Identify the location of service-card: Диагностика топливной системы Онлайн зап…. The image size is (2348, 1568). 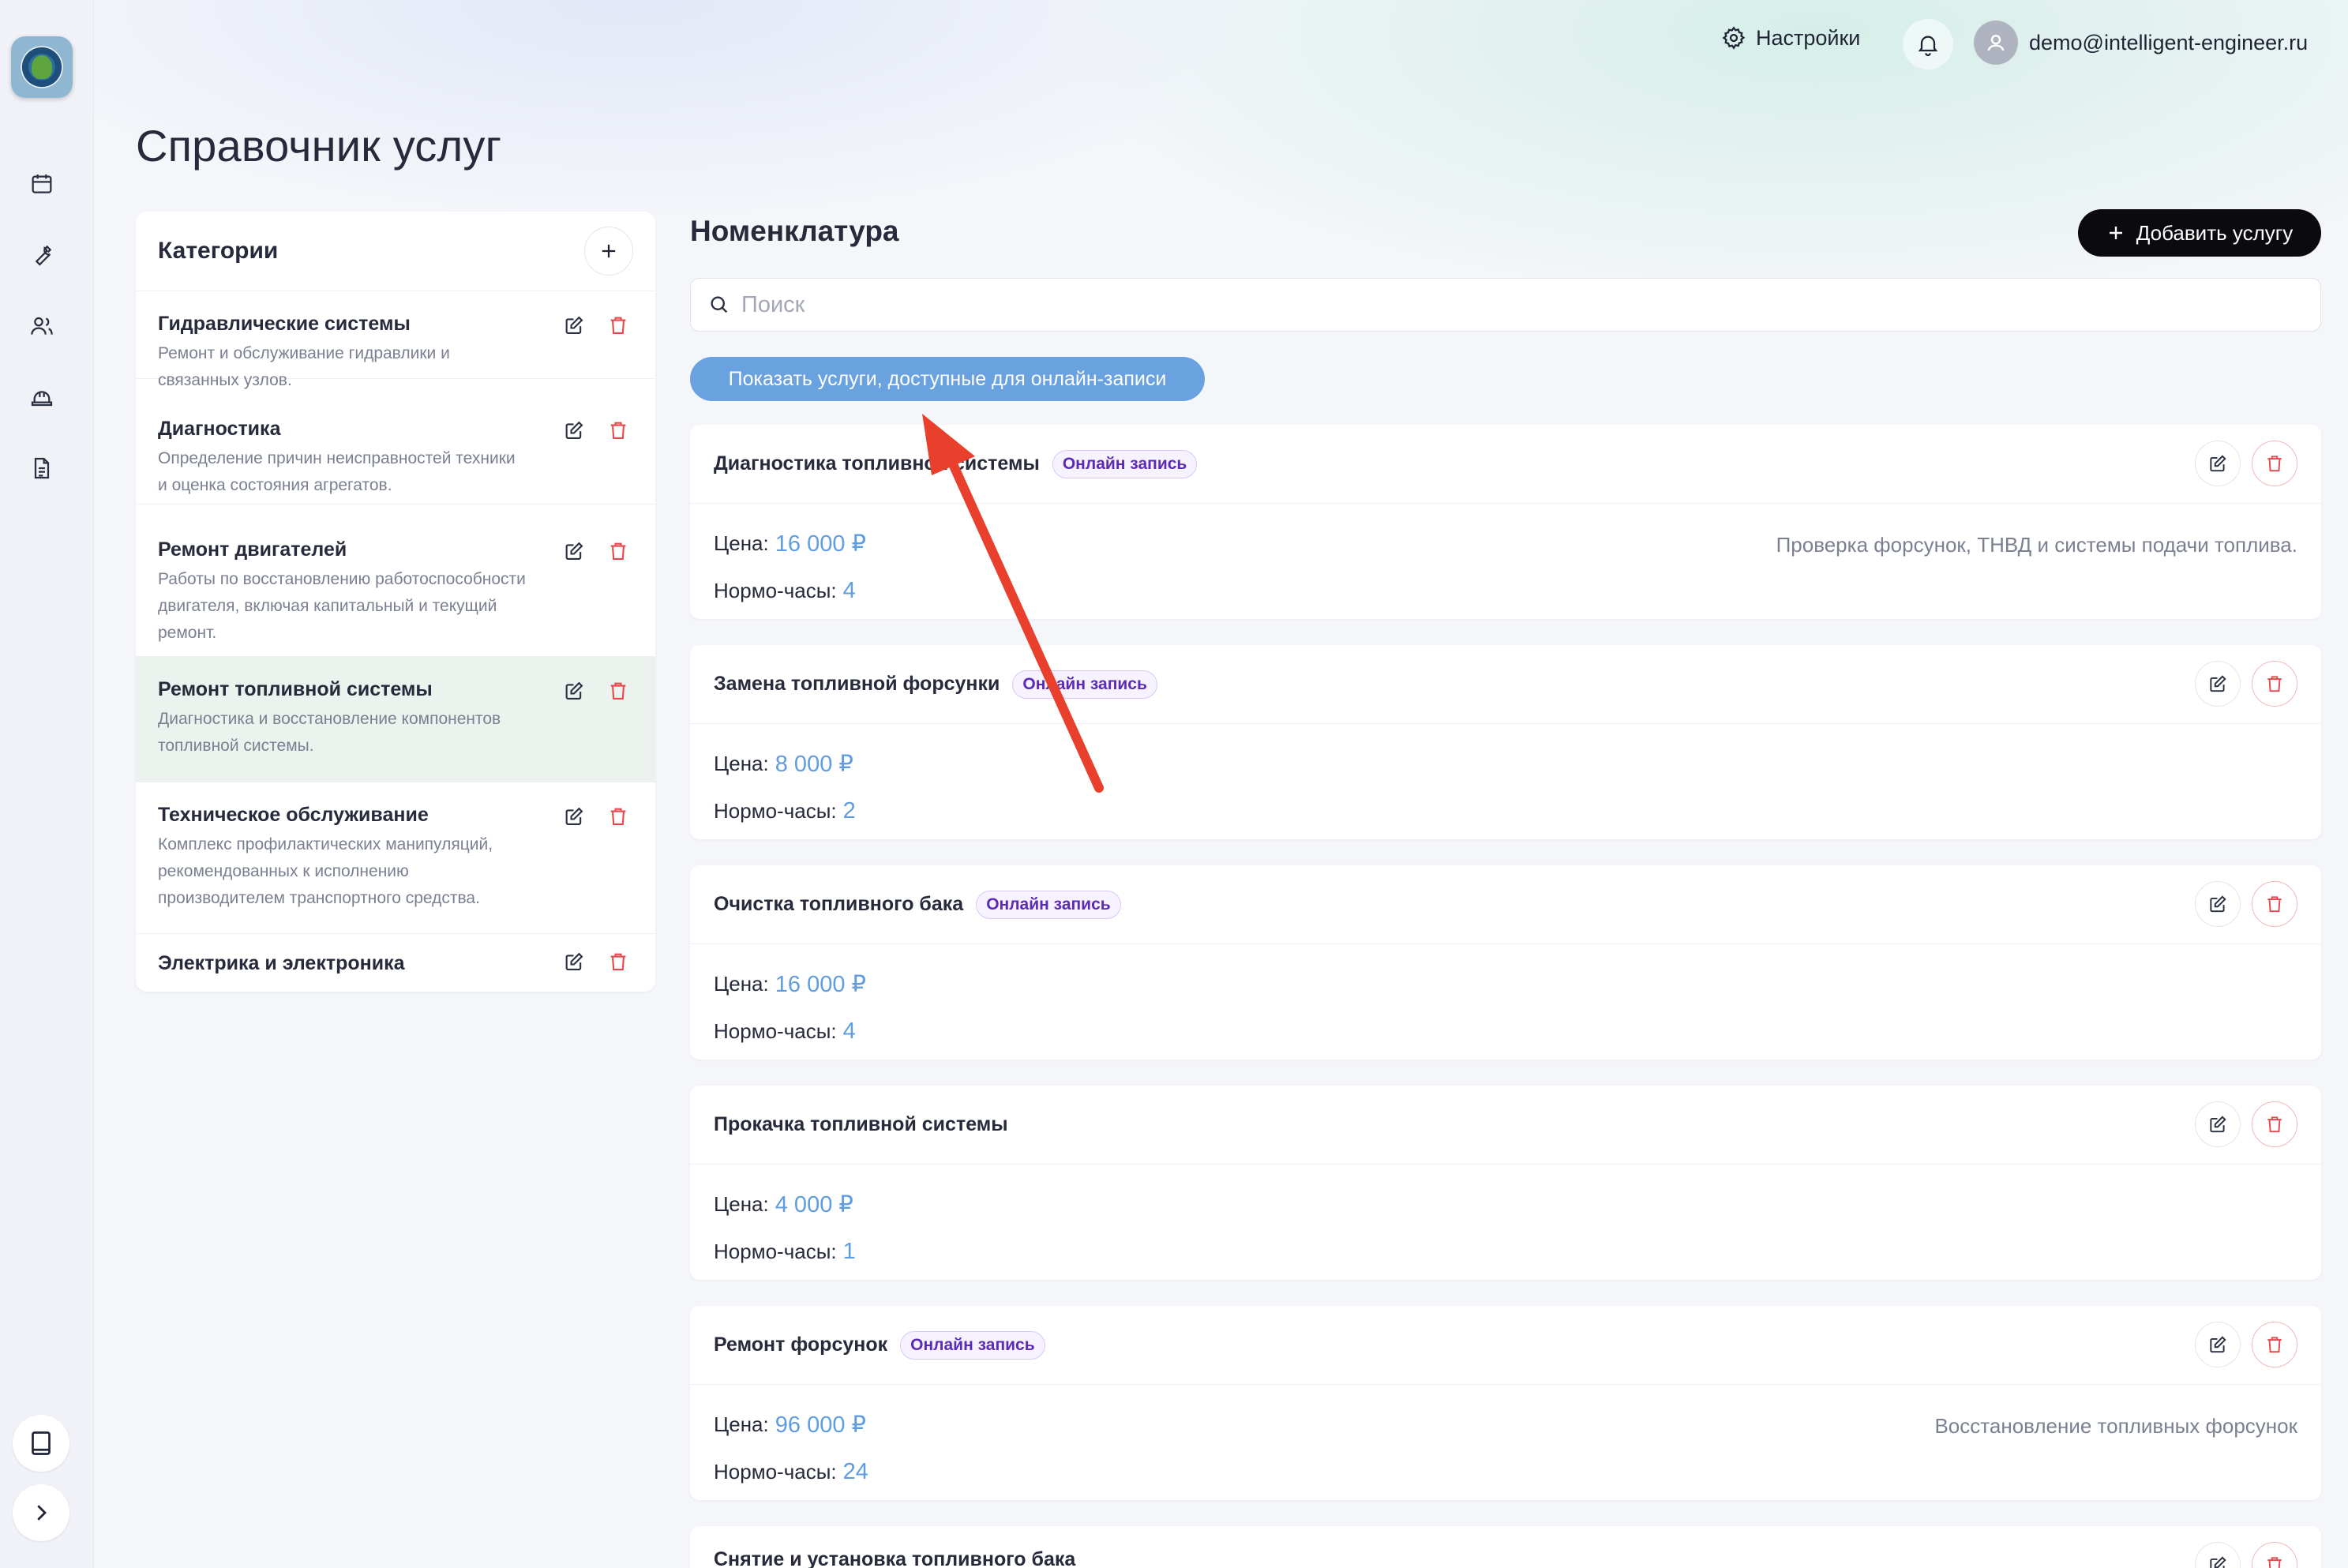
(1505, 522).